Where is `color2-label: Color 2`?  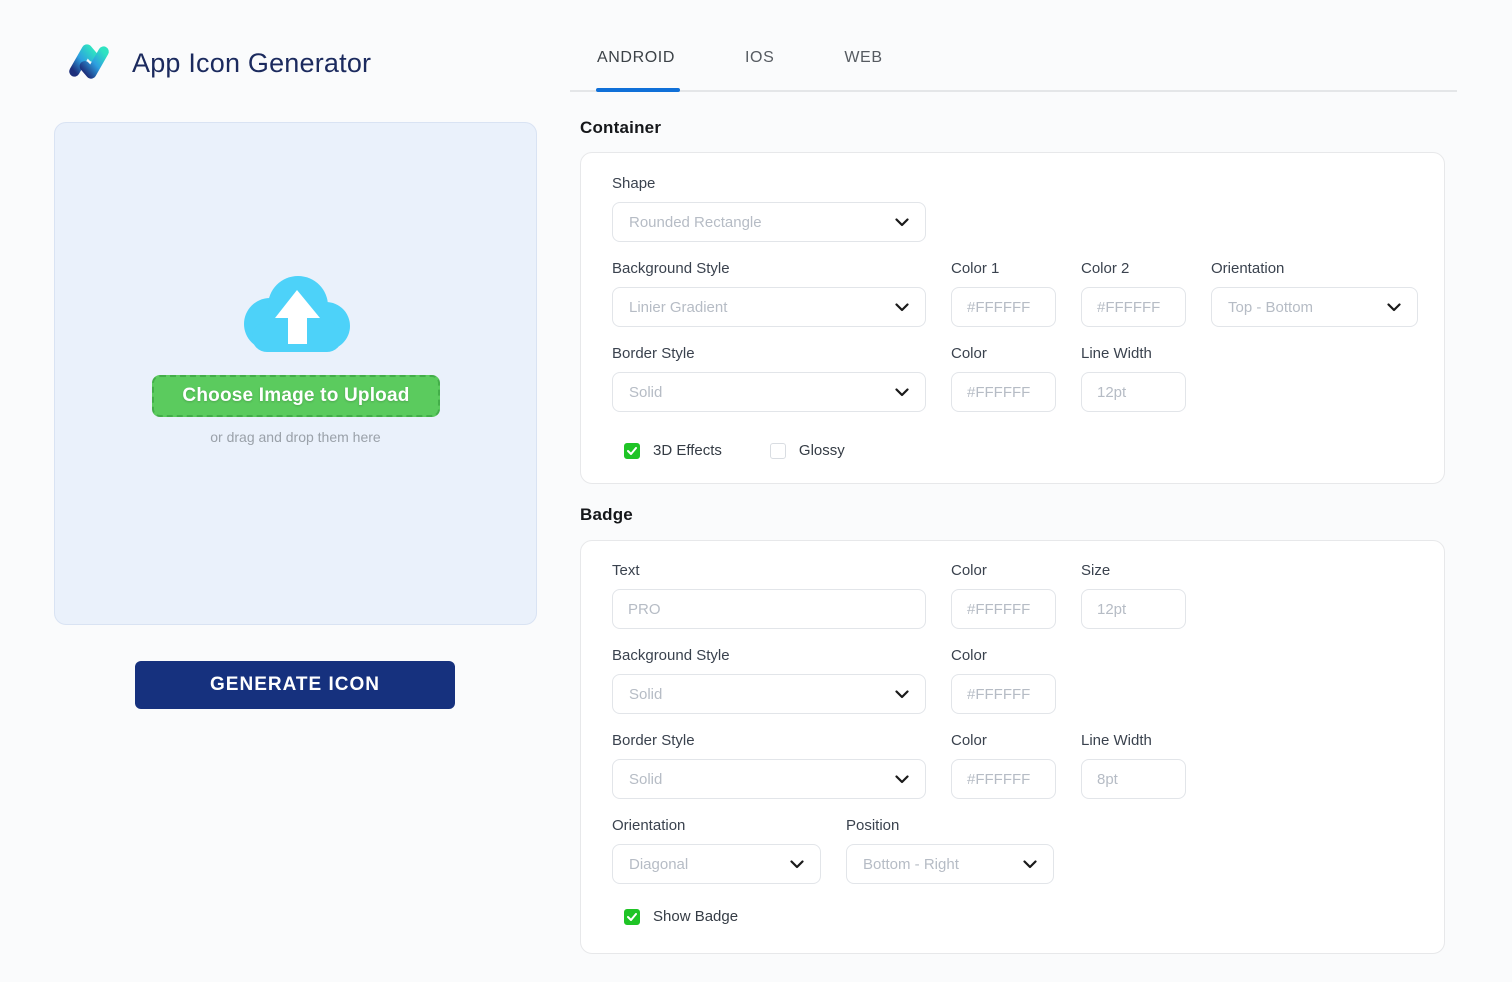 color2-label: Color 2 is located at coordinates (1105, 268).